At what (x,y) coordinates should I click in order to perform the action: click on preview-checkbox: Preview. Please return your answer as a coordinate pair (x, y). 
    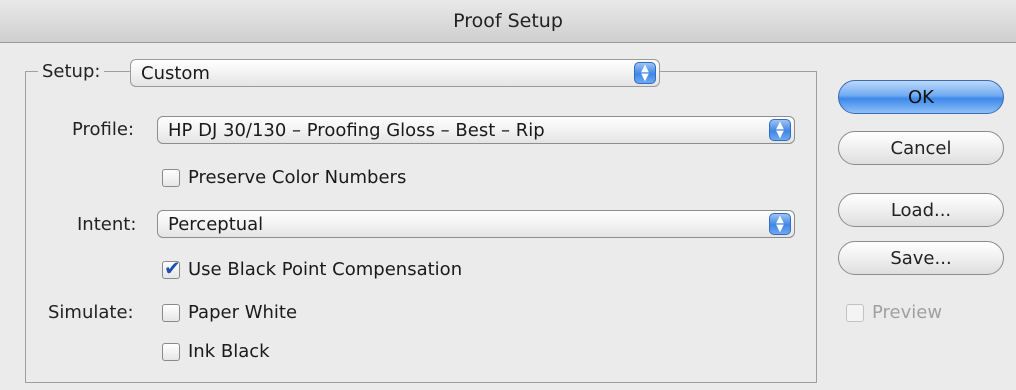
    Looking at the image, I should click on (894, 312).